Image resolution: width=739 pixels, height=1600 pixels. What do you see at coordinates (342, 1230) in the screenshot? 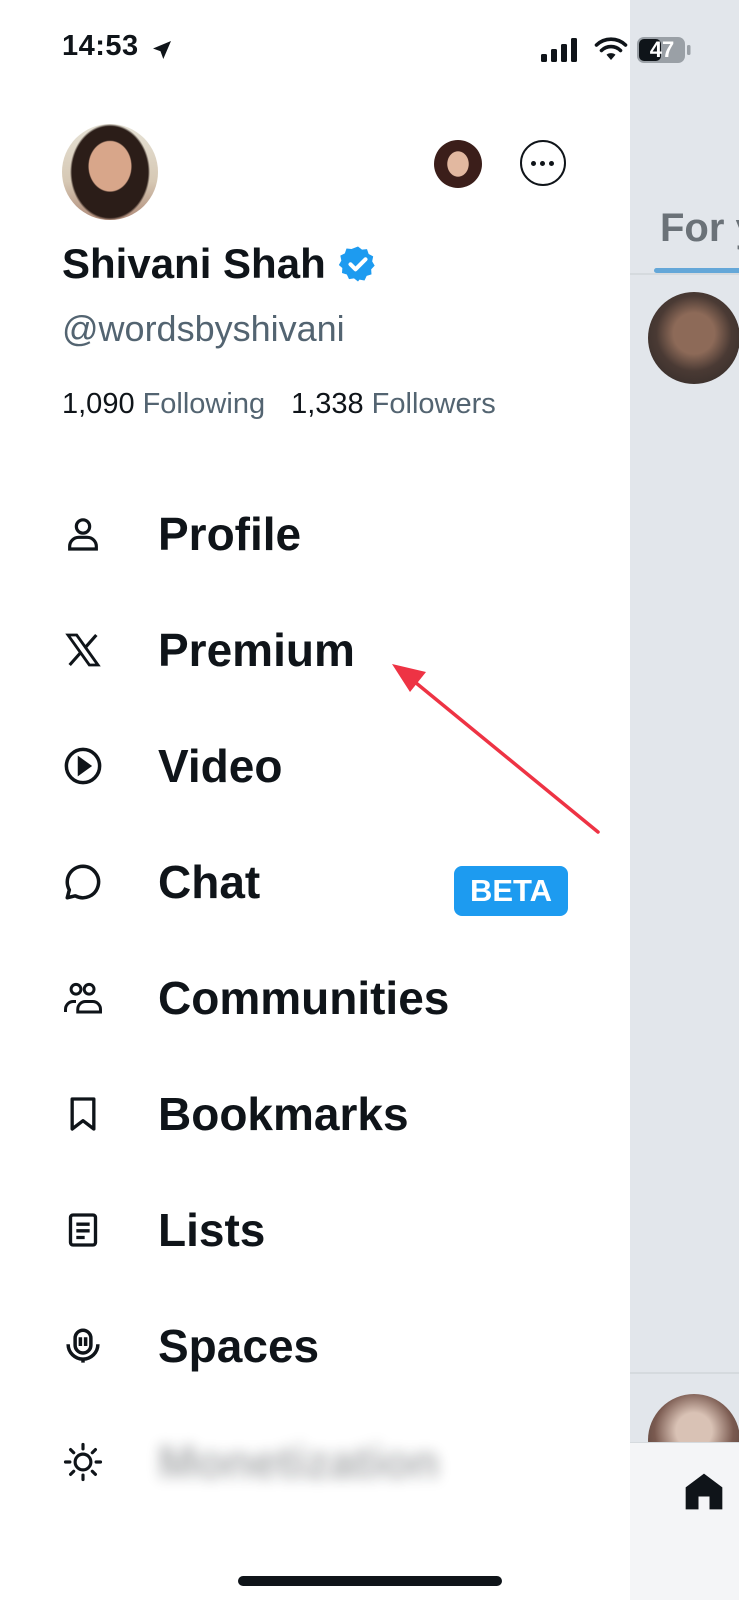
I see `menu-item-lists: Lists` at bounding box center [342, 1230].